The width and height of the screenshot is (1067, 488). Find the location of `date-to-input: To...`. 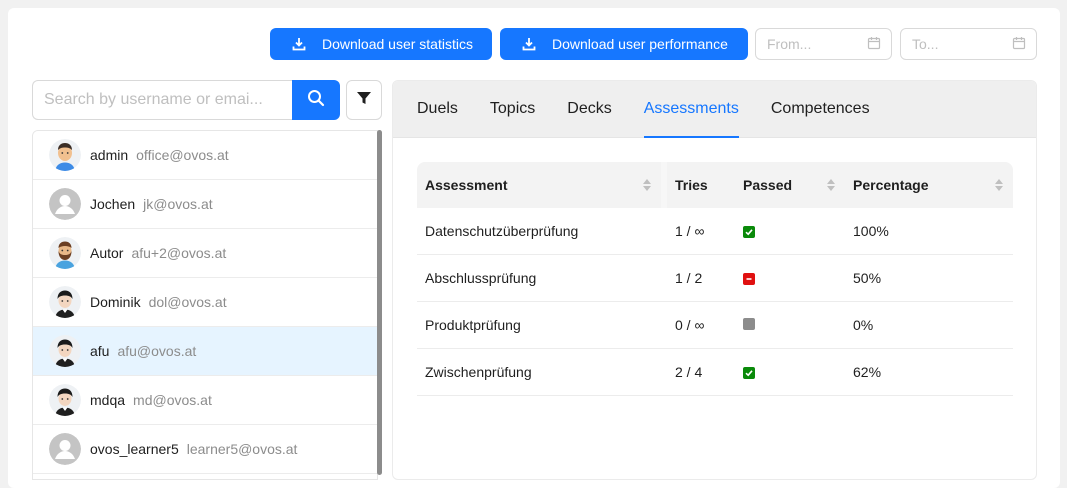

date-to-input: To... is located at coordinates (968, 44).